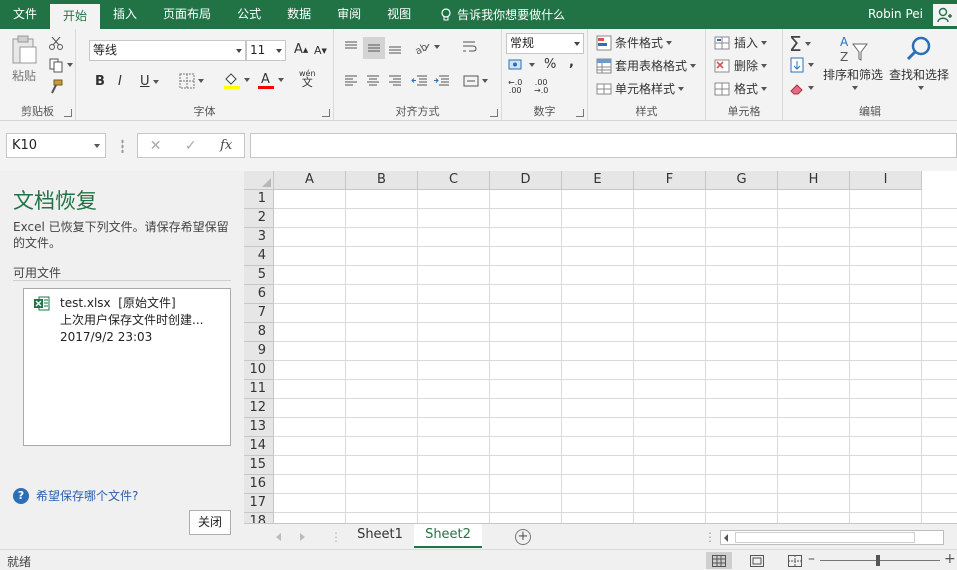 Image resolution: width=957 pixels, height=570 pixels. What do you see at coordinates (351, 47) in the screenshot?
I see `align-top-button` at bounding box center [351, 47].